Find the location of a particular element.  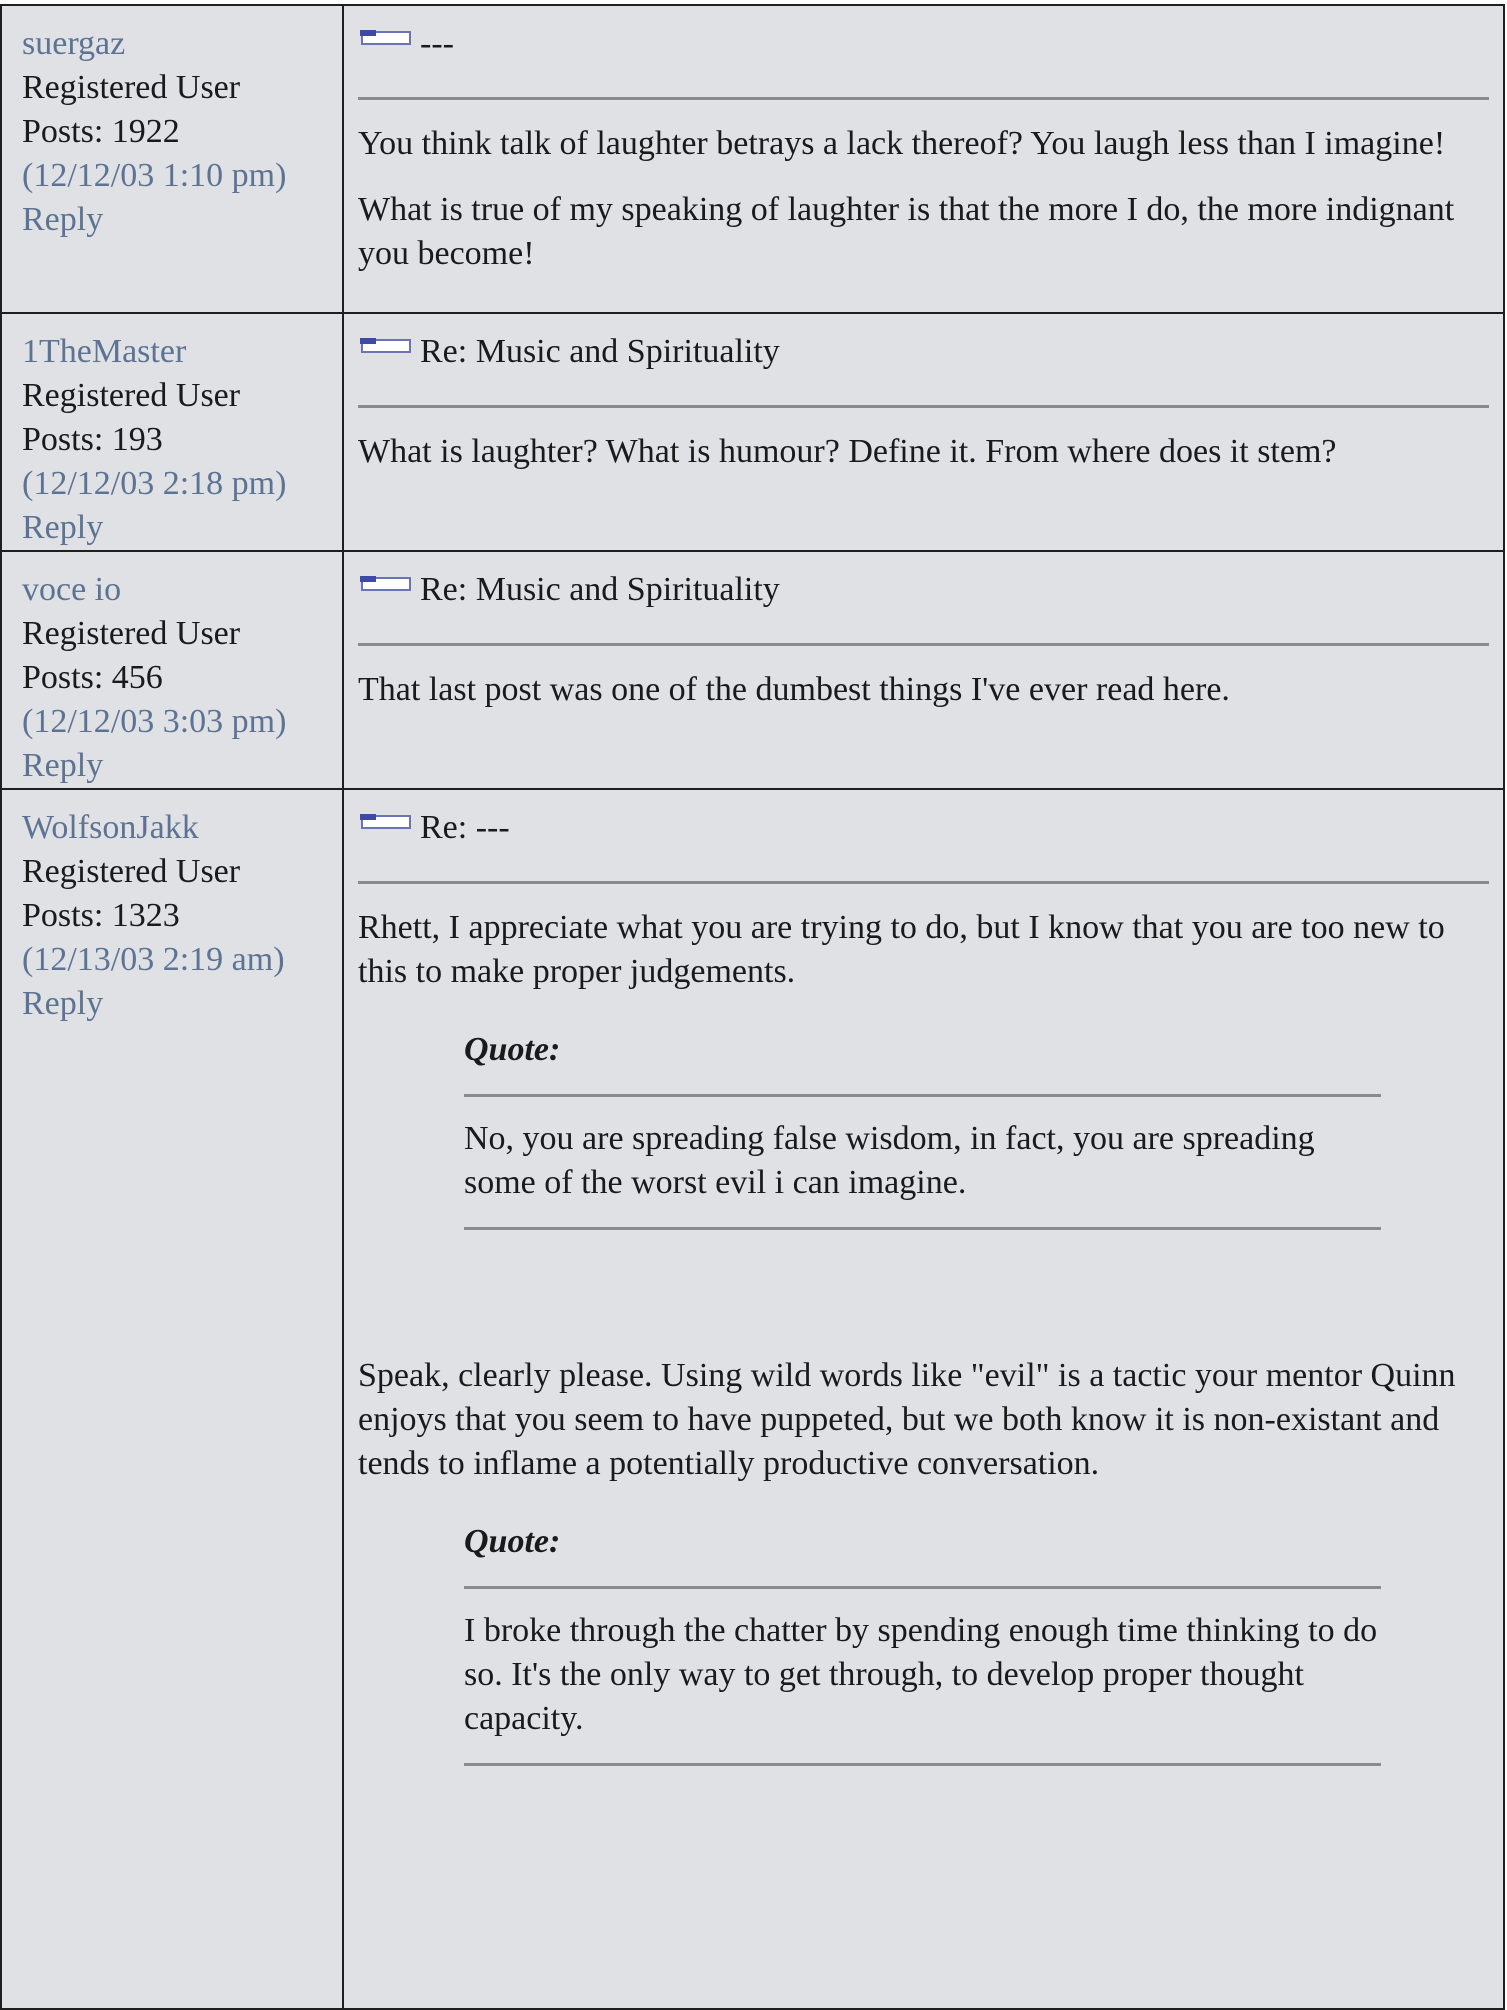

author-name-link: 1TheMaster is located at coordinates (182, 352).